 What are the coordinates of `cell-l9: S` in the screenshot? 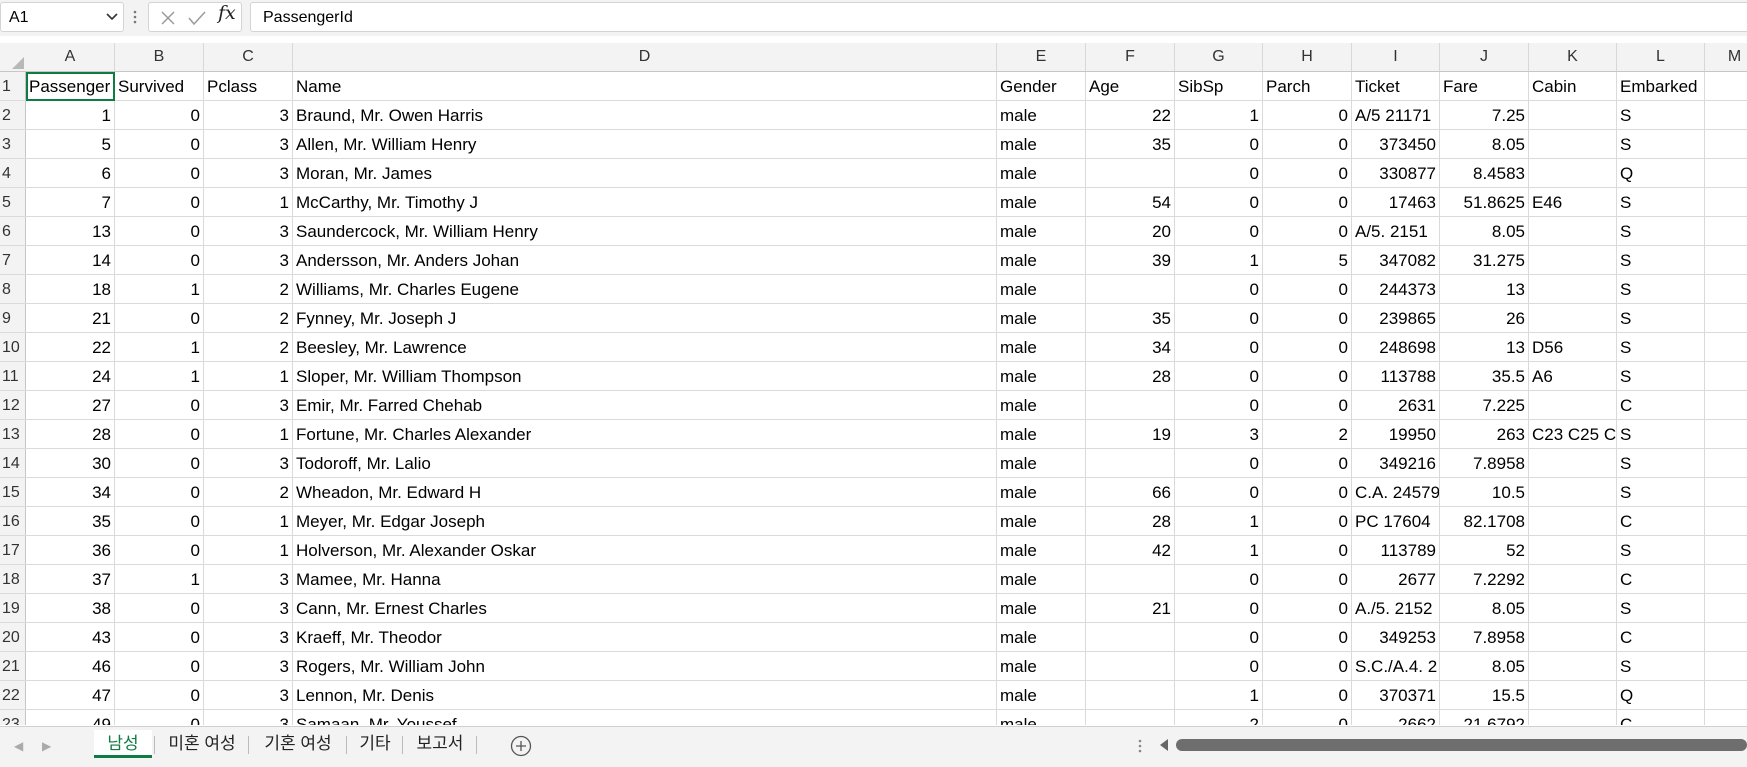 It's located at (1661, 318).